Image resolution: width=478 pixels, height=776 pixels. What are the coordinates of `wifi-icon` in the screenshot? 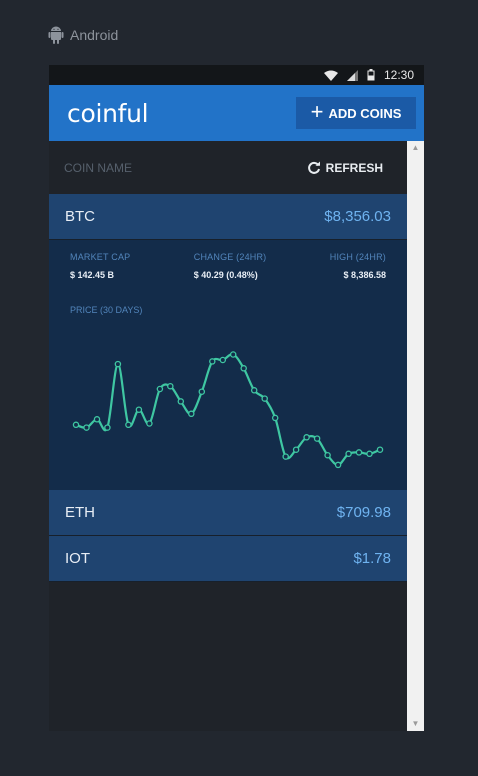 It's located at (330, 75).